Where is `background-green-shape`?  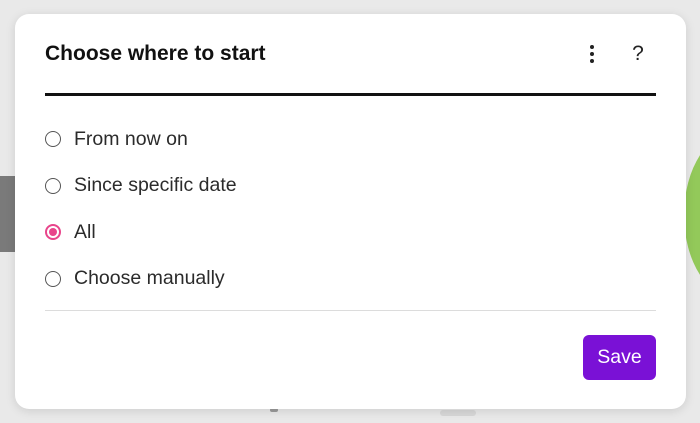 background-green-shape is located at coordinates (692, 215).